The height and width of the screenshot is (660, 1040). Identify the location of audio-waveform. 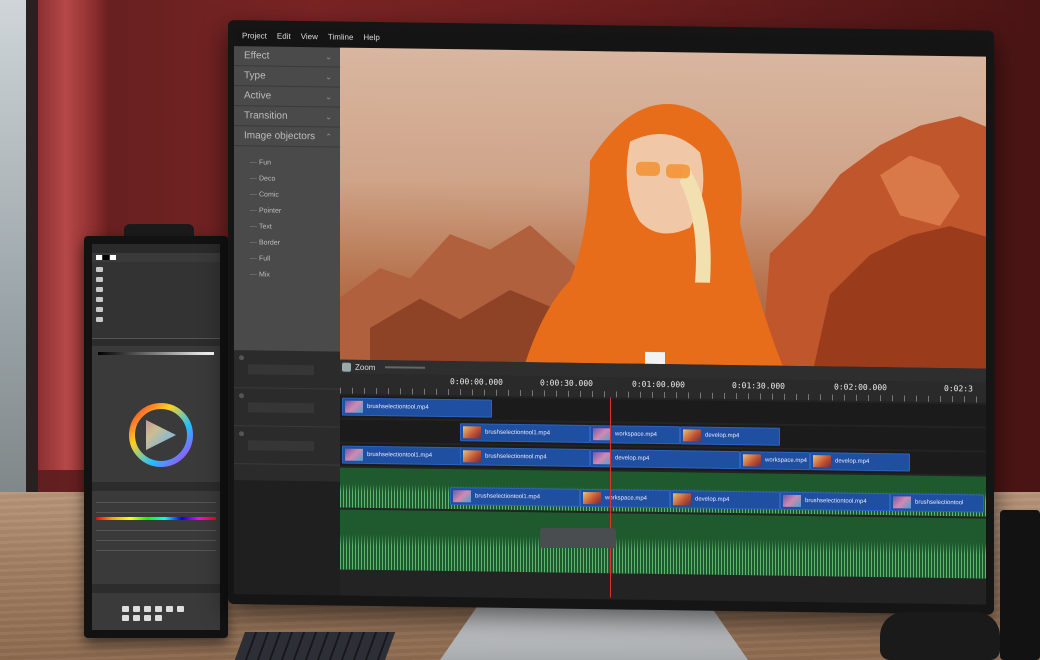
(663, 544).